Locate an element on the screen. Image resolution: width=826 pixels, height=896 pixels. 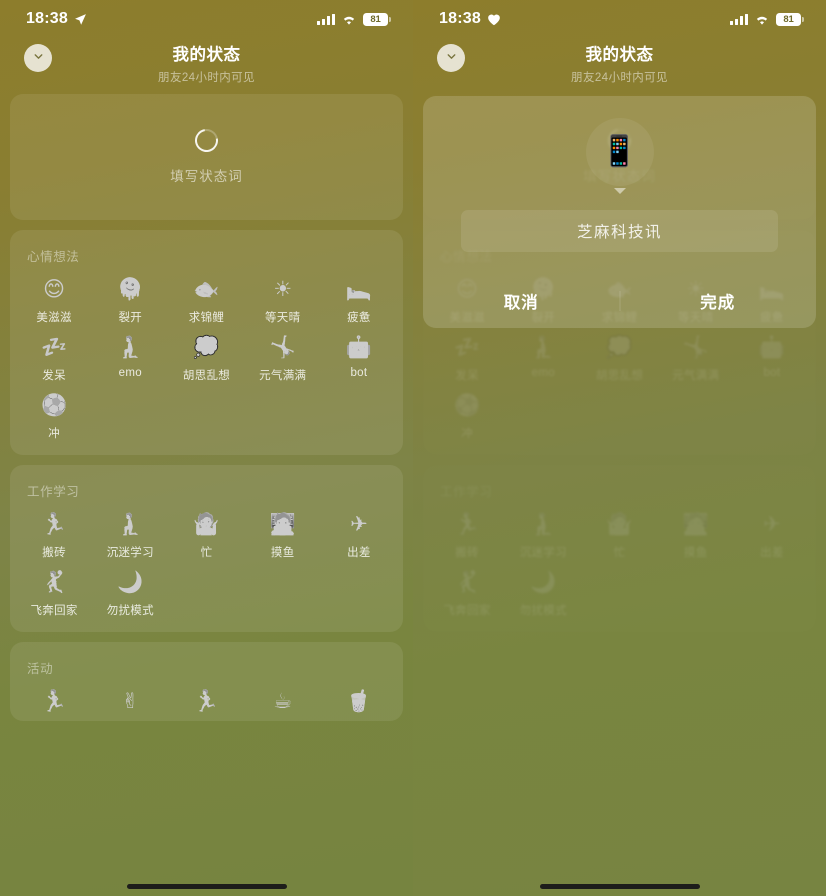
section-title-activity: 活动 is located at coordinates (40, 669).